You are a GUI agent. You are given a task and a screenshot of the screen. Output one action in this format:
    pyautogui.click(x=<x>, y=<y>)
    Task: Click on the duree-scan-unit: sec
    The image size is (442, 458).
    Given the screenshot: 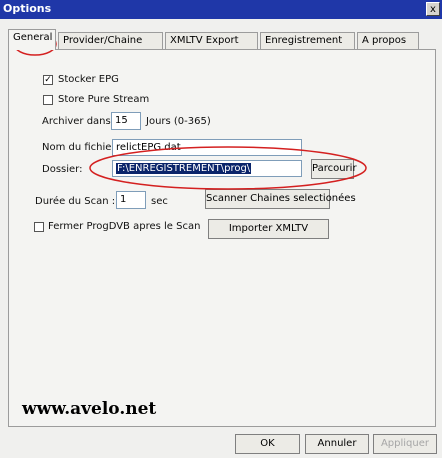 What is the action you would take?
    pyautogui.click(x=159, y=201)
    